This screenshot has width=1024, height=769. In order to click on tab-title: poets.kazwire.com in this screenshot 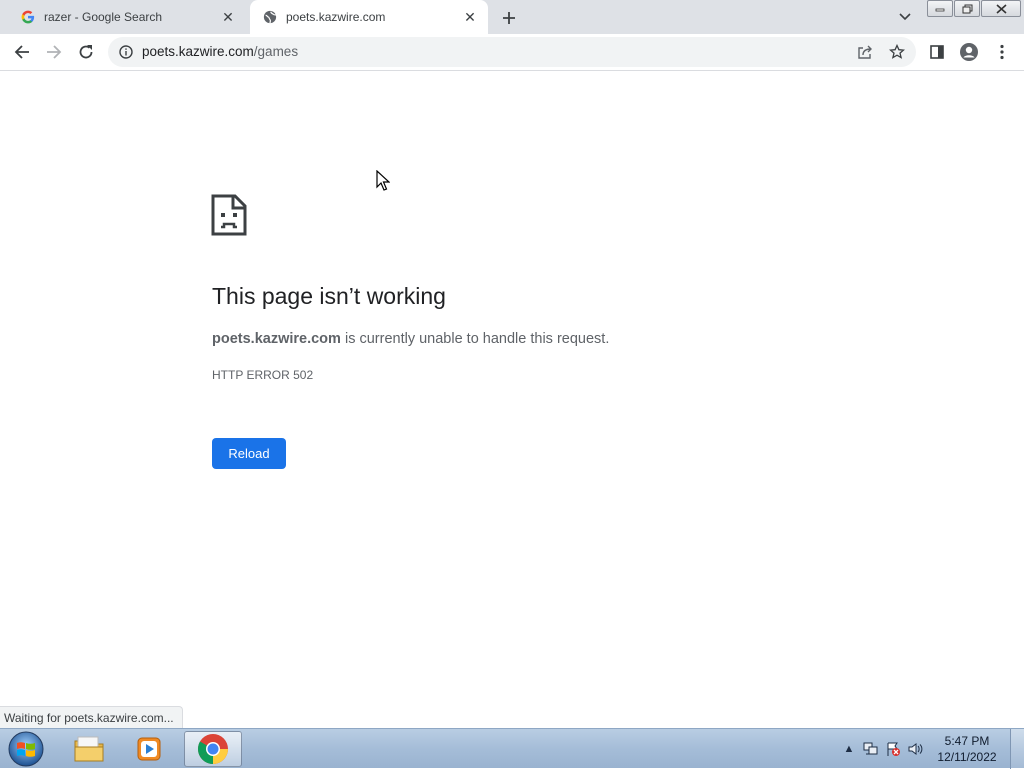, I will do `click(336, 17)`.